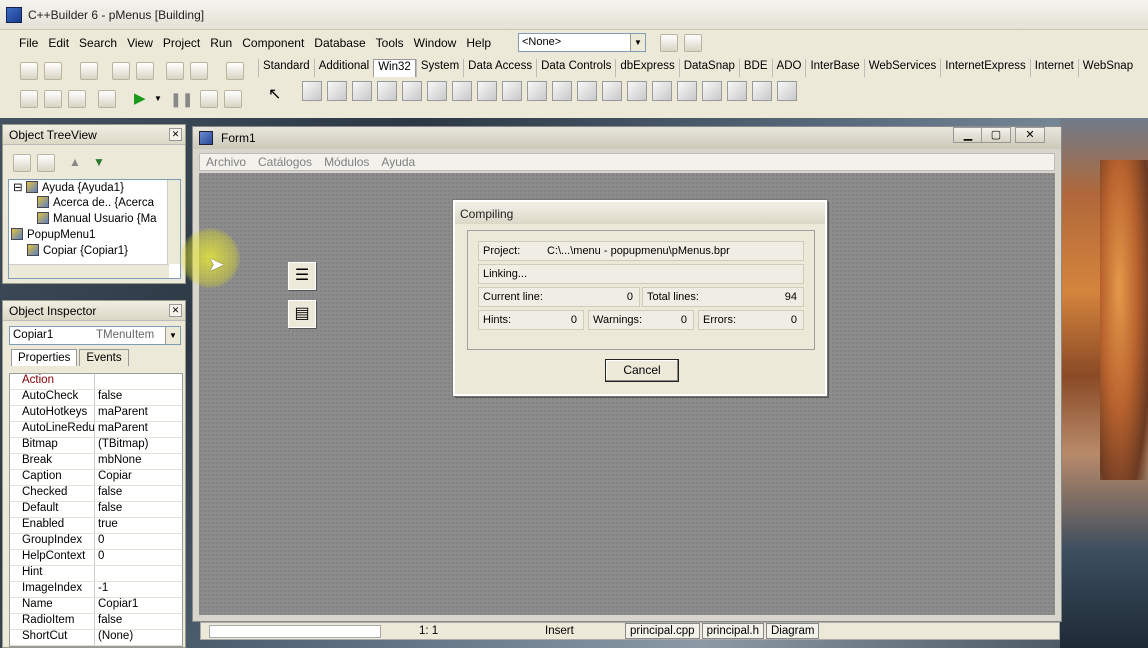 This screenshot has width=1148, height=648. I want to click on maximize-icon: ▢, so click(996, 135).